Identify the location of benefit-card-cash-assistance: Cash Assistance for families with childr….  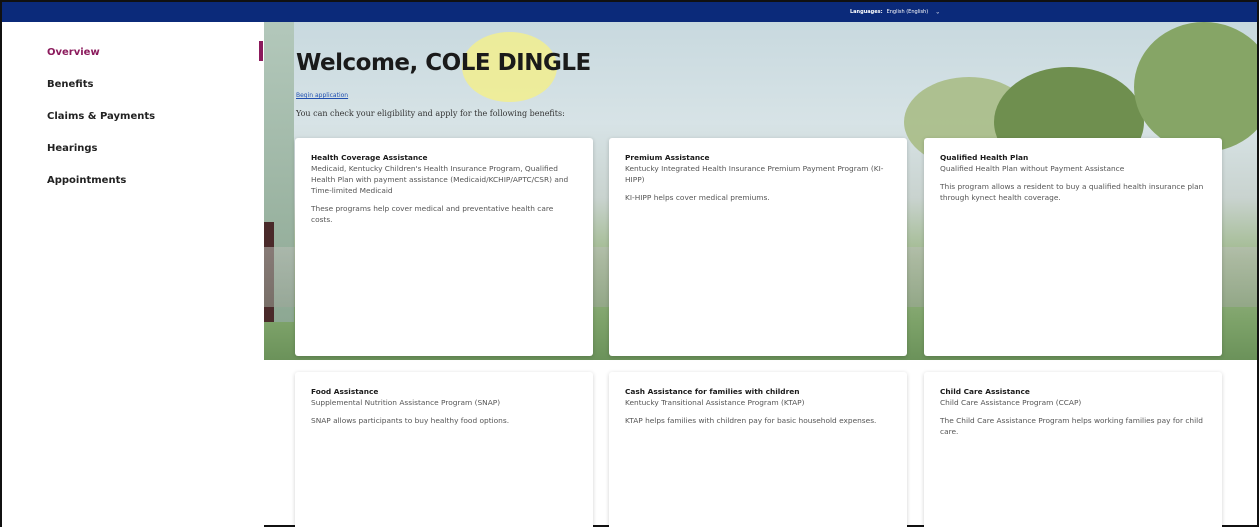
(758, 449).